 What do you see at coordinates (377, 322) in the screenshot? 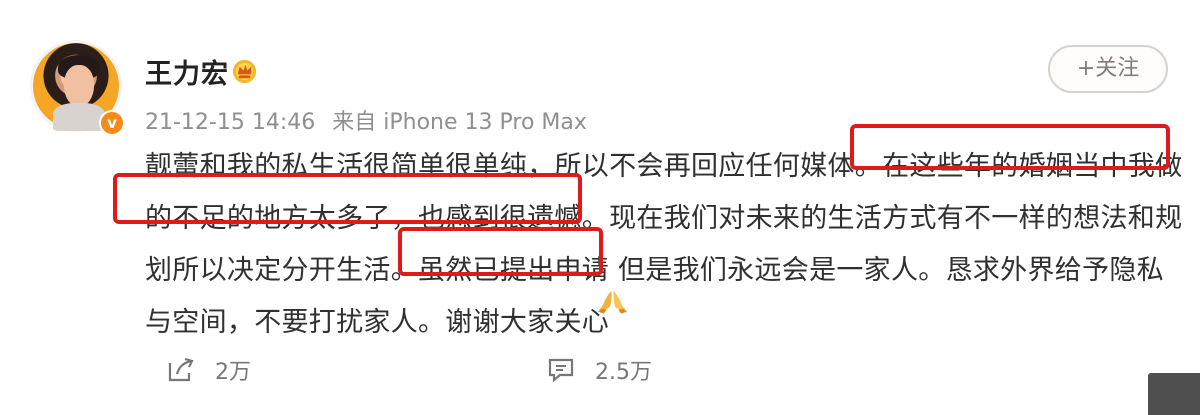
I see `post-line-4: 与空间，不要打扰家人。谢谢大家关心` at bounding box center [377, 322].